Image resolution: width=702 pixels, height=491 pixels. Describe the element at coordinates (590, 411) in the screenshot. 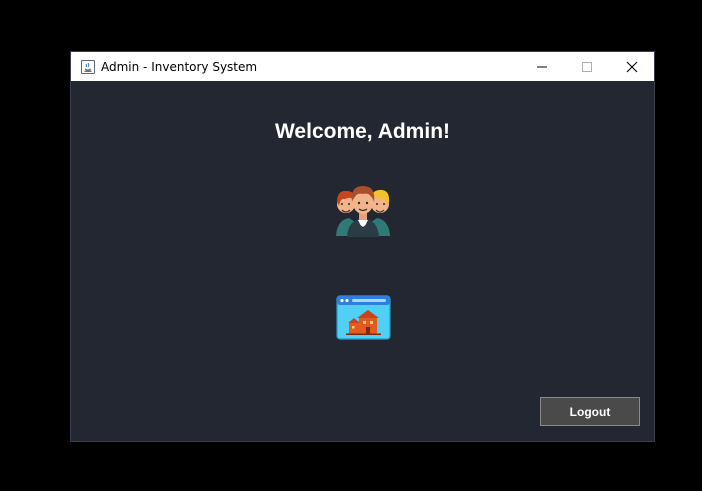

I see `logout-button: Logout` at that location.